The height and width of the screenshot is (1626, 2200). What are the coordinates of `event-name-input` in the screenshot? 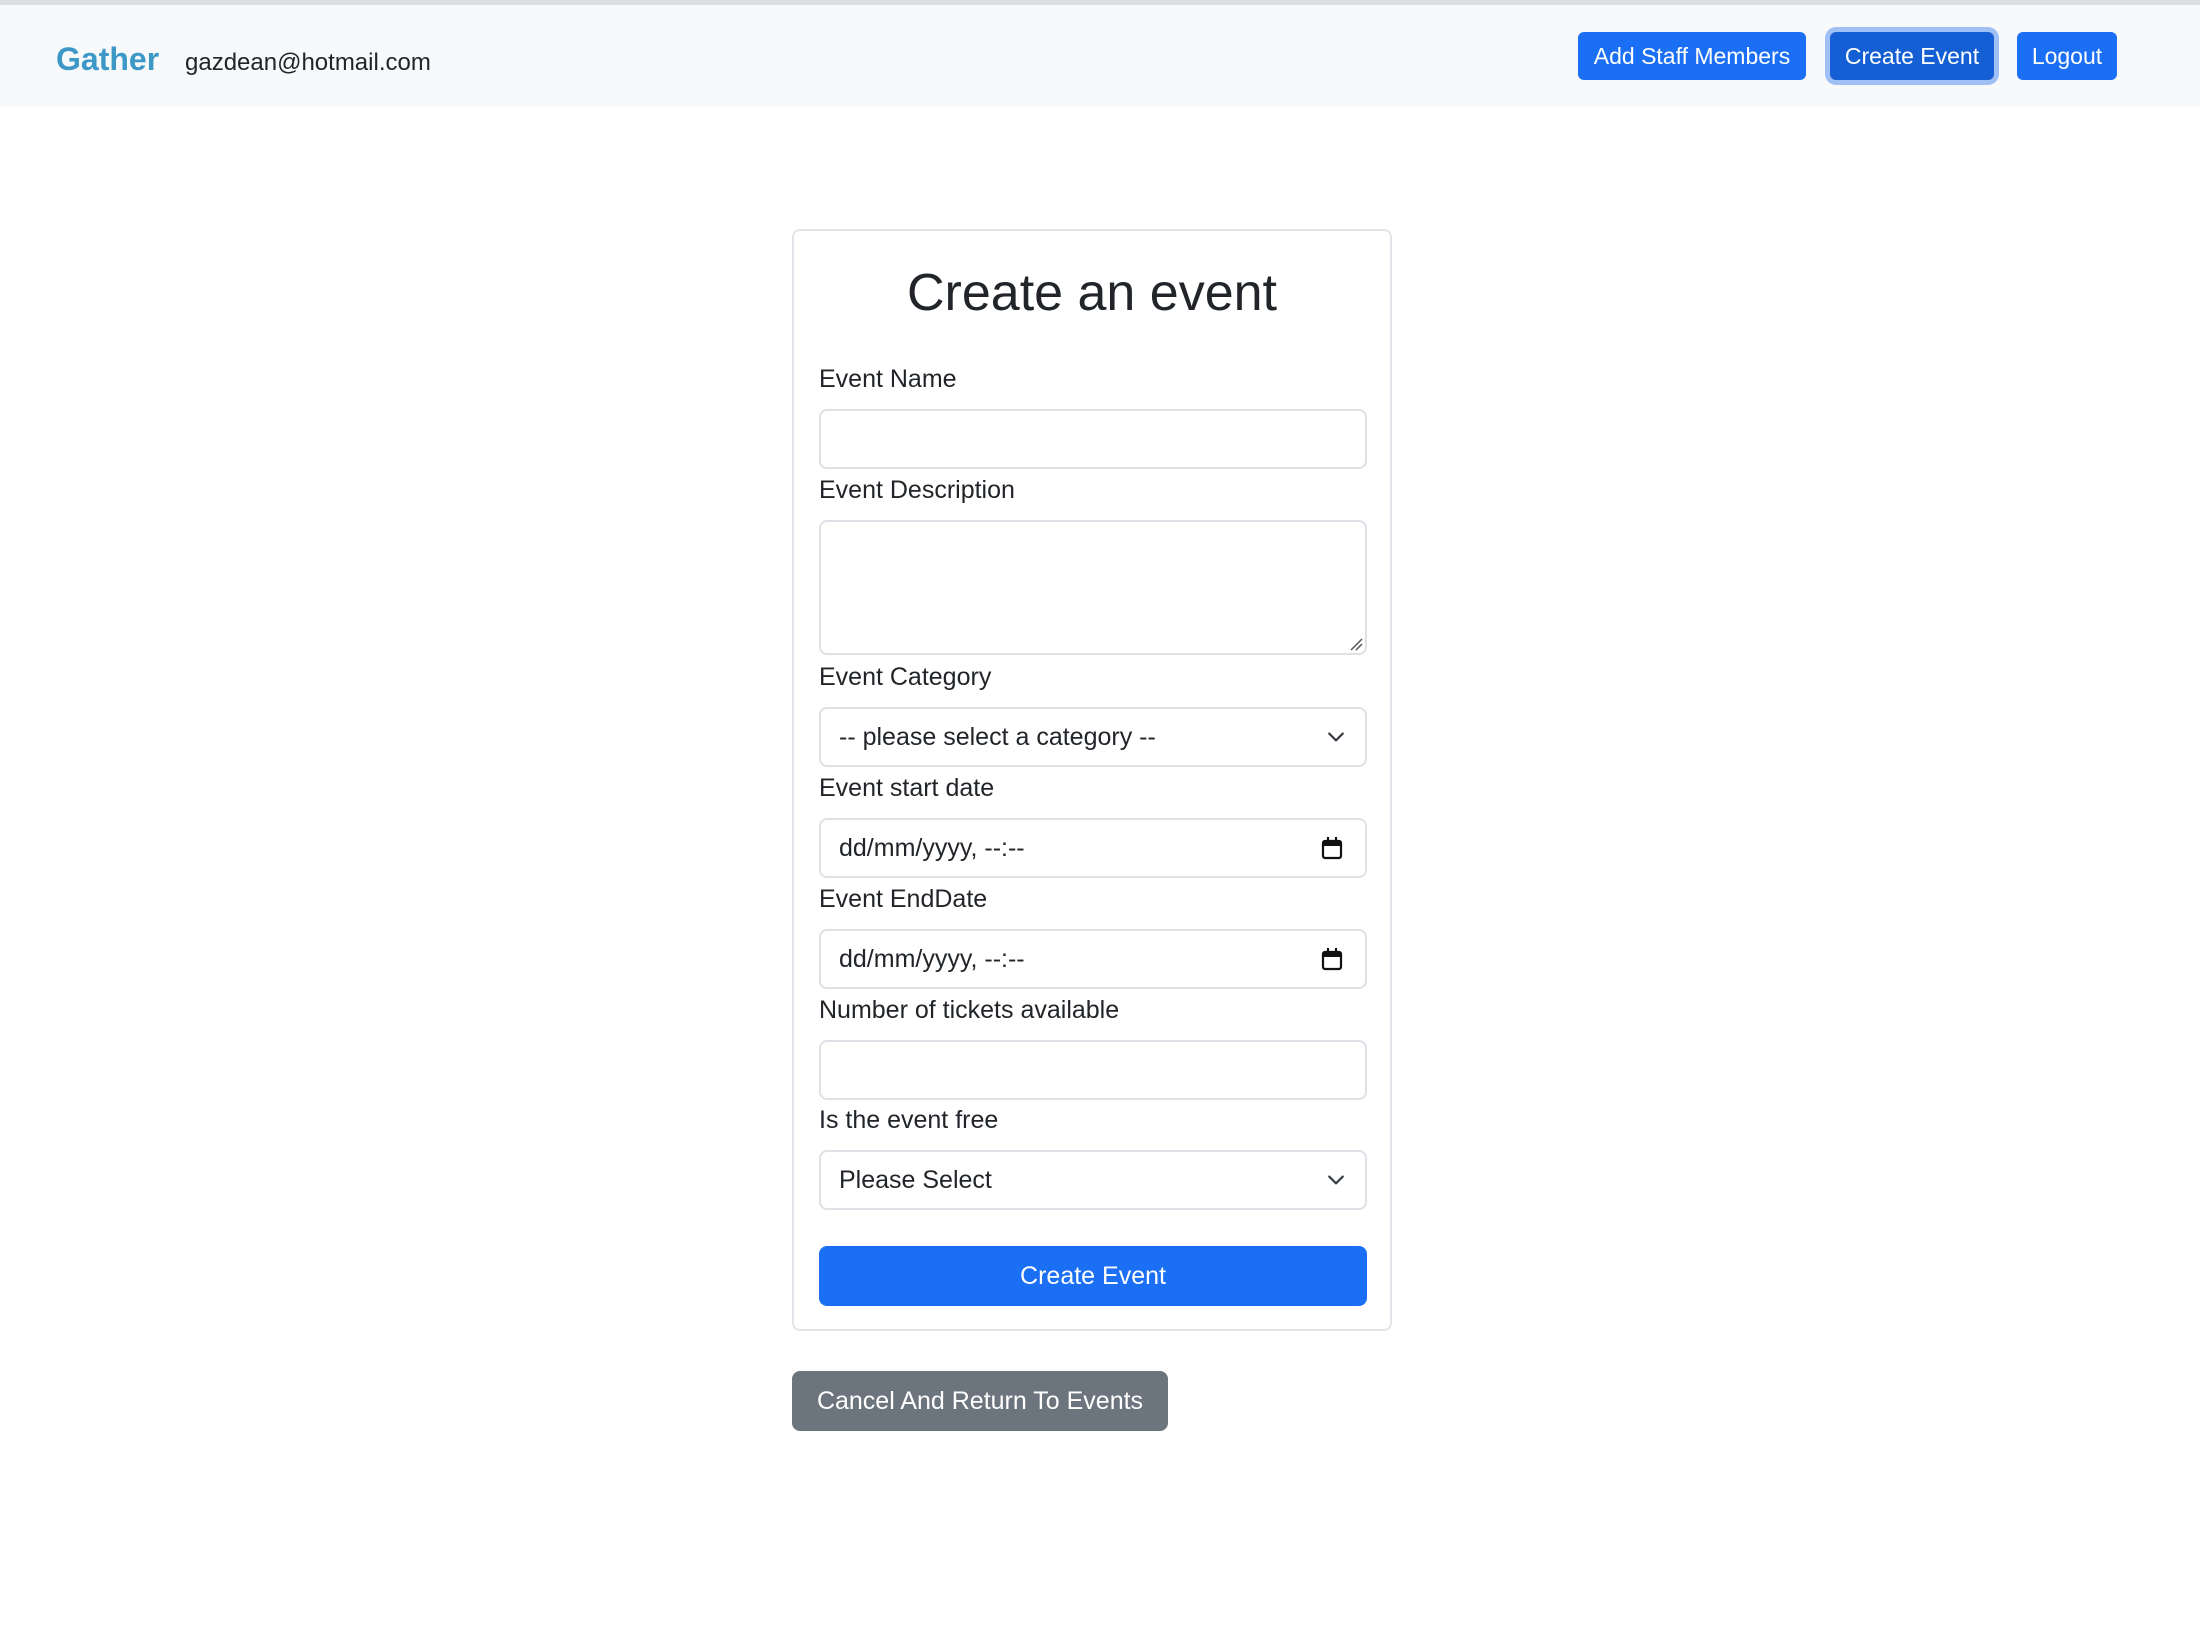 It's located at (1093, 439).